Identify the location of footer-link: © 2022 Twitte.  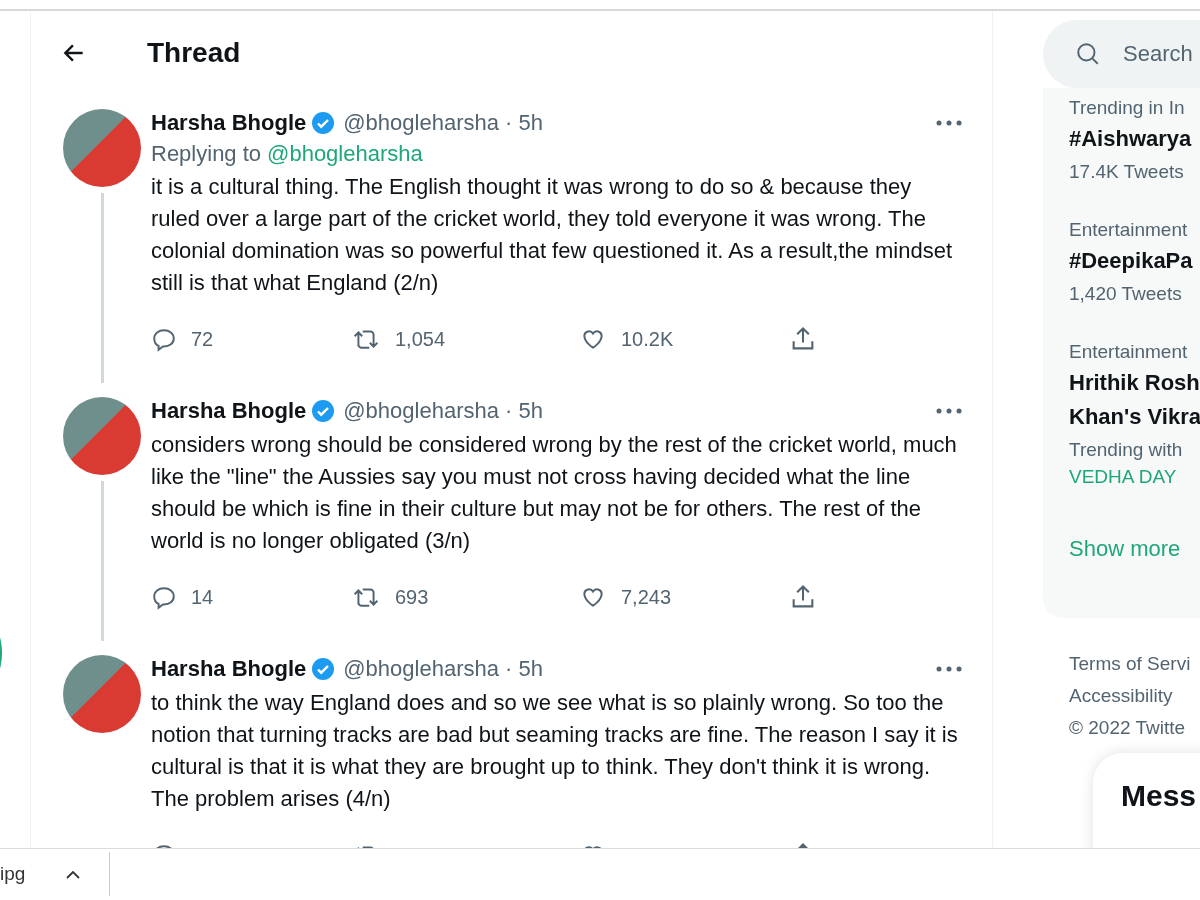
(1134, 728).